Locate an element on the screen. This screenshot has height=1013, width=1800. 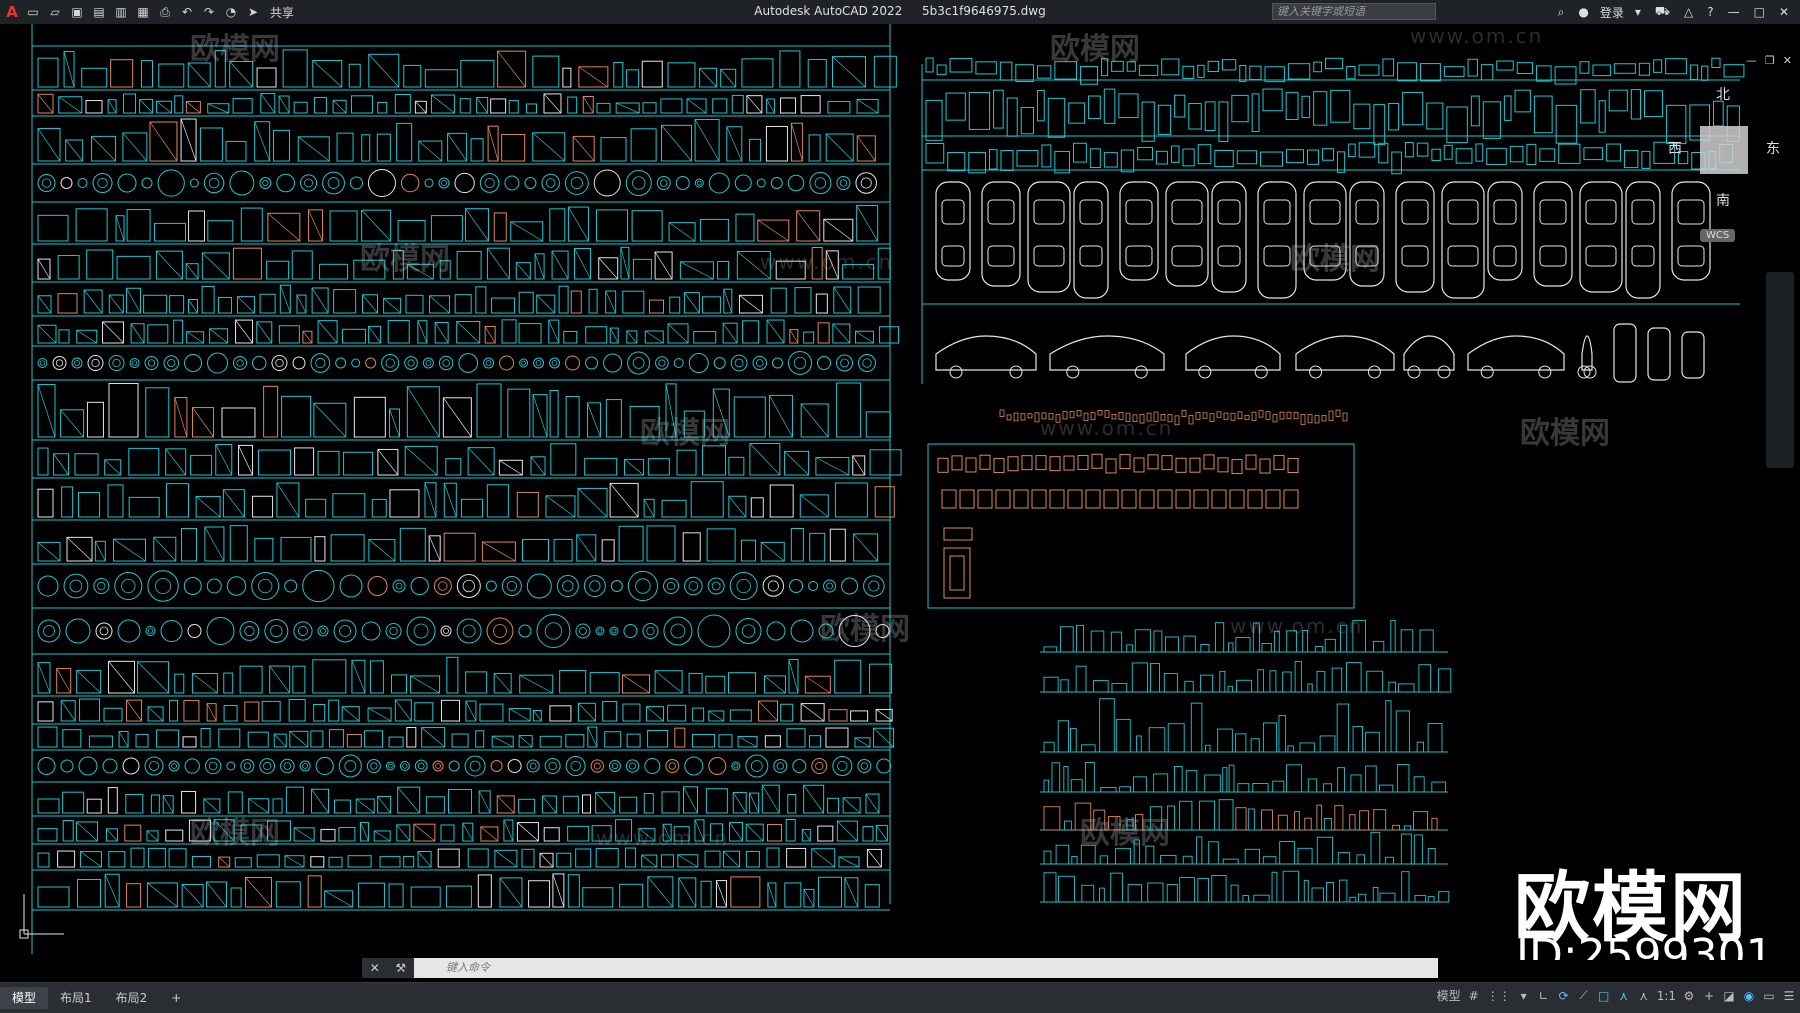
hardware-accel-icon: ◉ is located at coordinates (1749, 996).